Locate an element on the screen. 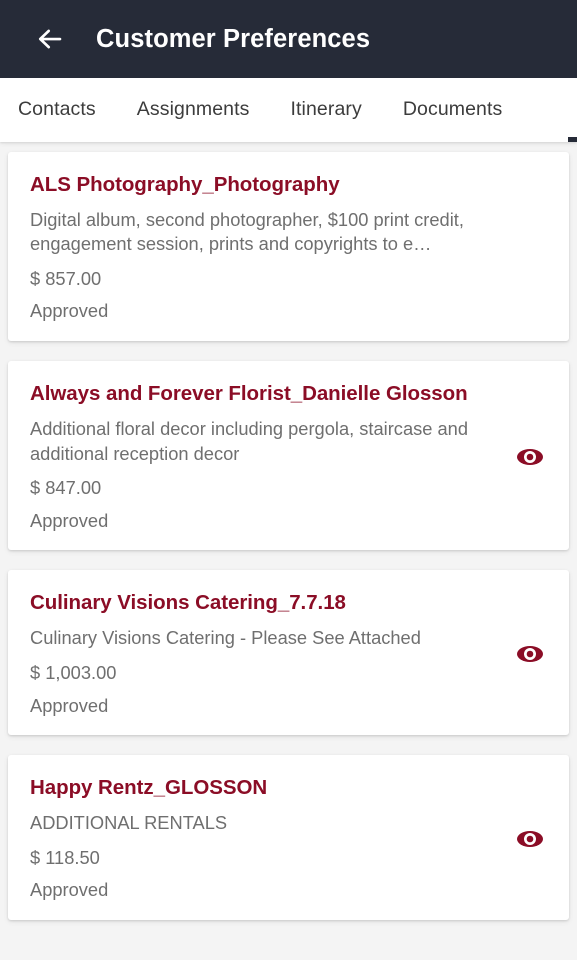 This screenshot has height=960, width=577. vendor-title: ALS Photography_Photography is located at coordinates (185, 184).